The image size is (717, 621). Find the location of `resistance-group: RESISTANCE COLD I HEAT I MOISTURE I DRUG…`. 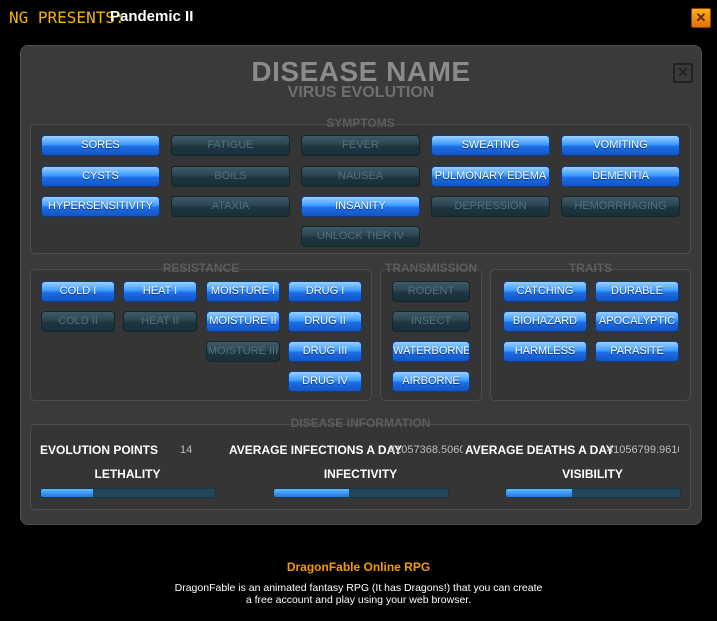

resistance-group: RESISTANCE COLD I HEAT I MOISTURE I DRUG… is located at coordinates (201, 331).